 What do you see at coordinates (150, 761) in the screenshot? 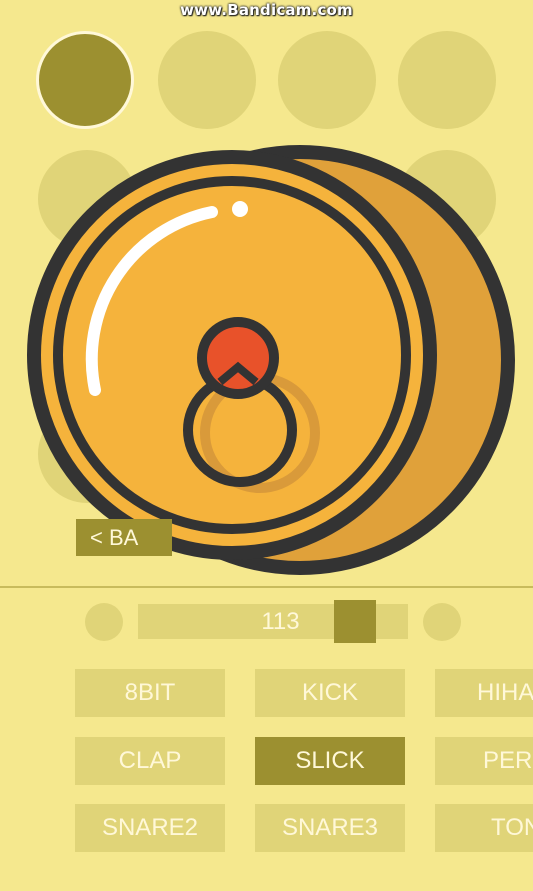
I see `sound-button-clap: CLAP` at bounding box center [150, 761].